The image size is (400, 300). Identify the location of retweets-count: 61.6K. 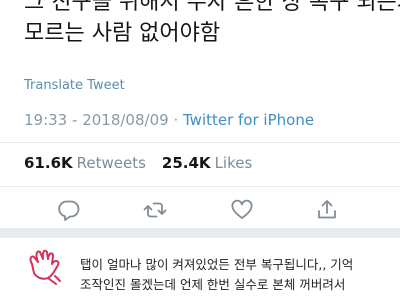
(48, 163).